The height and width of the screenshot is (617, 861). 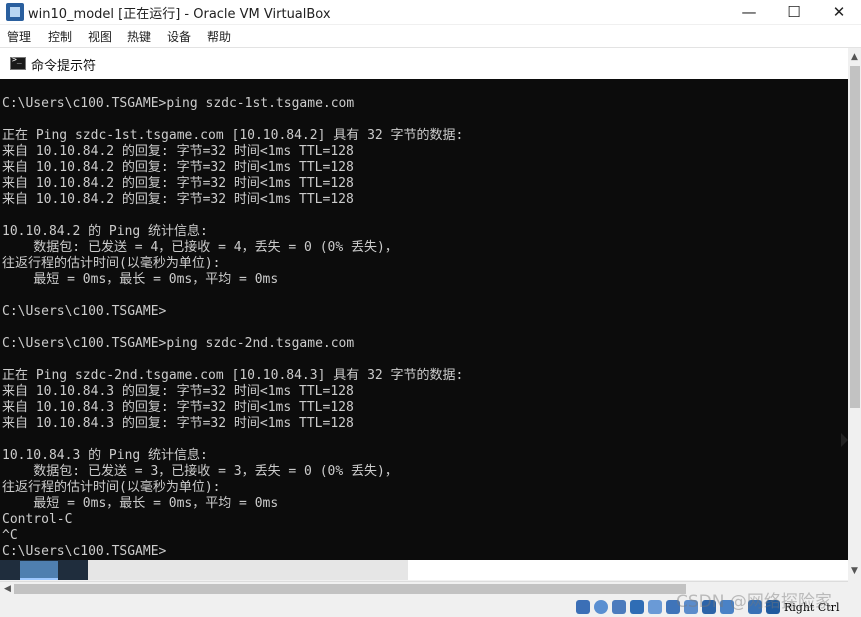 I want to click on menu-item-manage: 管理, so click(x=19, y=36).